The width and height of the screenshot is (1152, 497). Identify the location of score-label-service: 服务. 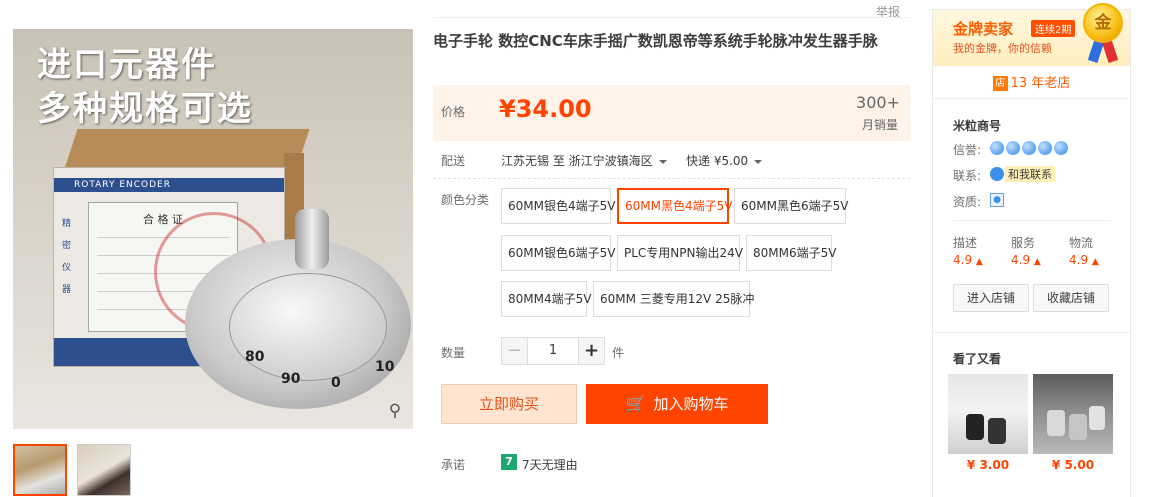
(1023, 242).